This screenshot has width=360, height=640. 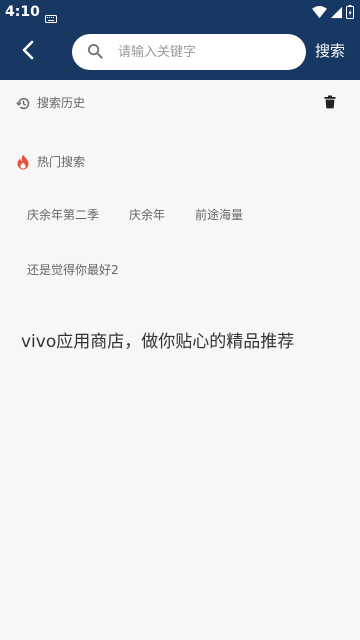 I want to click on hot-search-title: 热门搜索, so click(x=61, y=162).